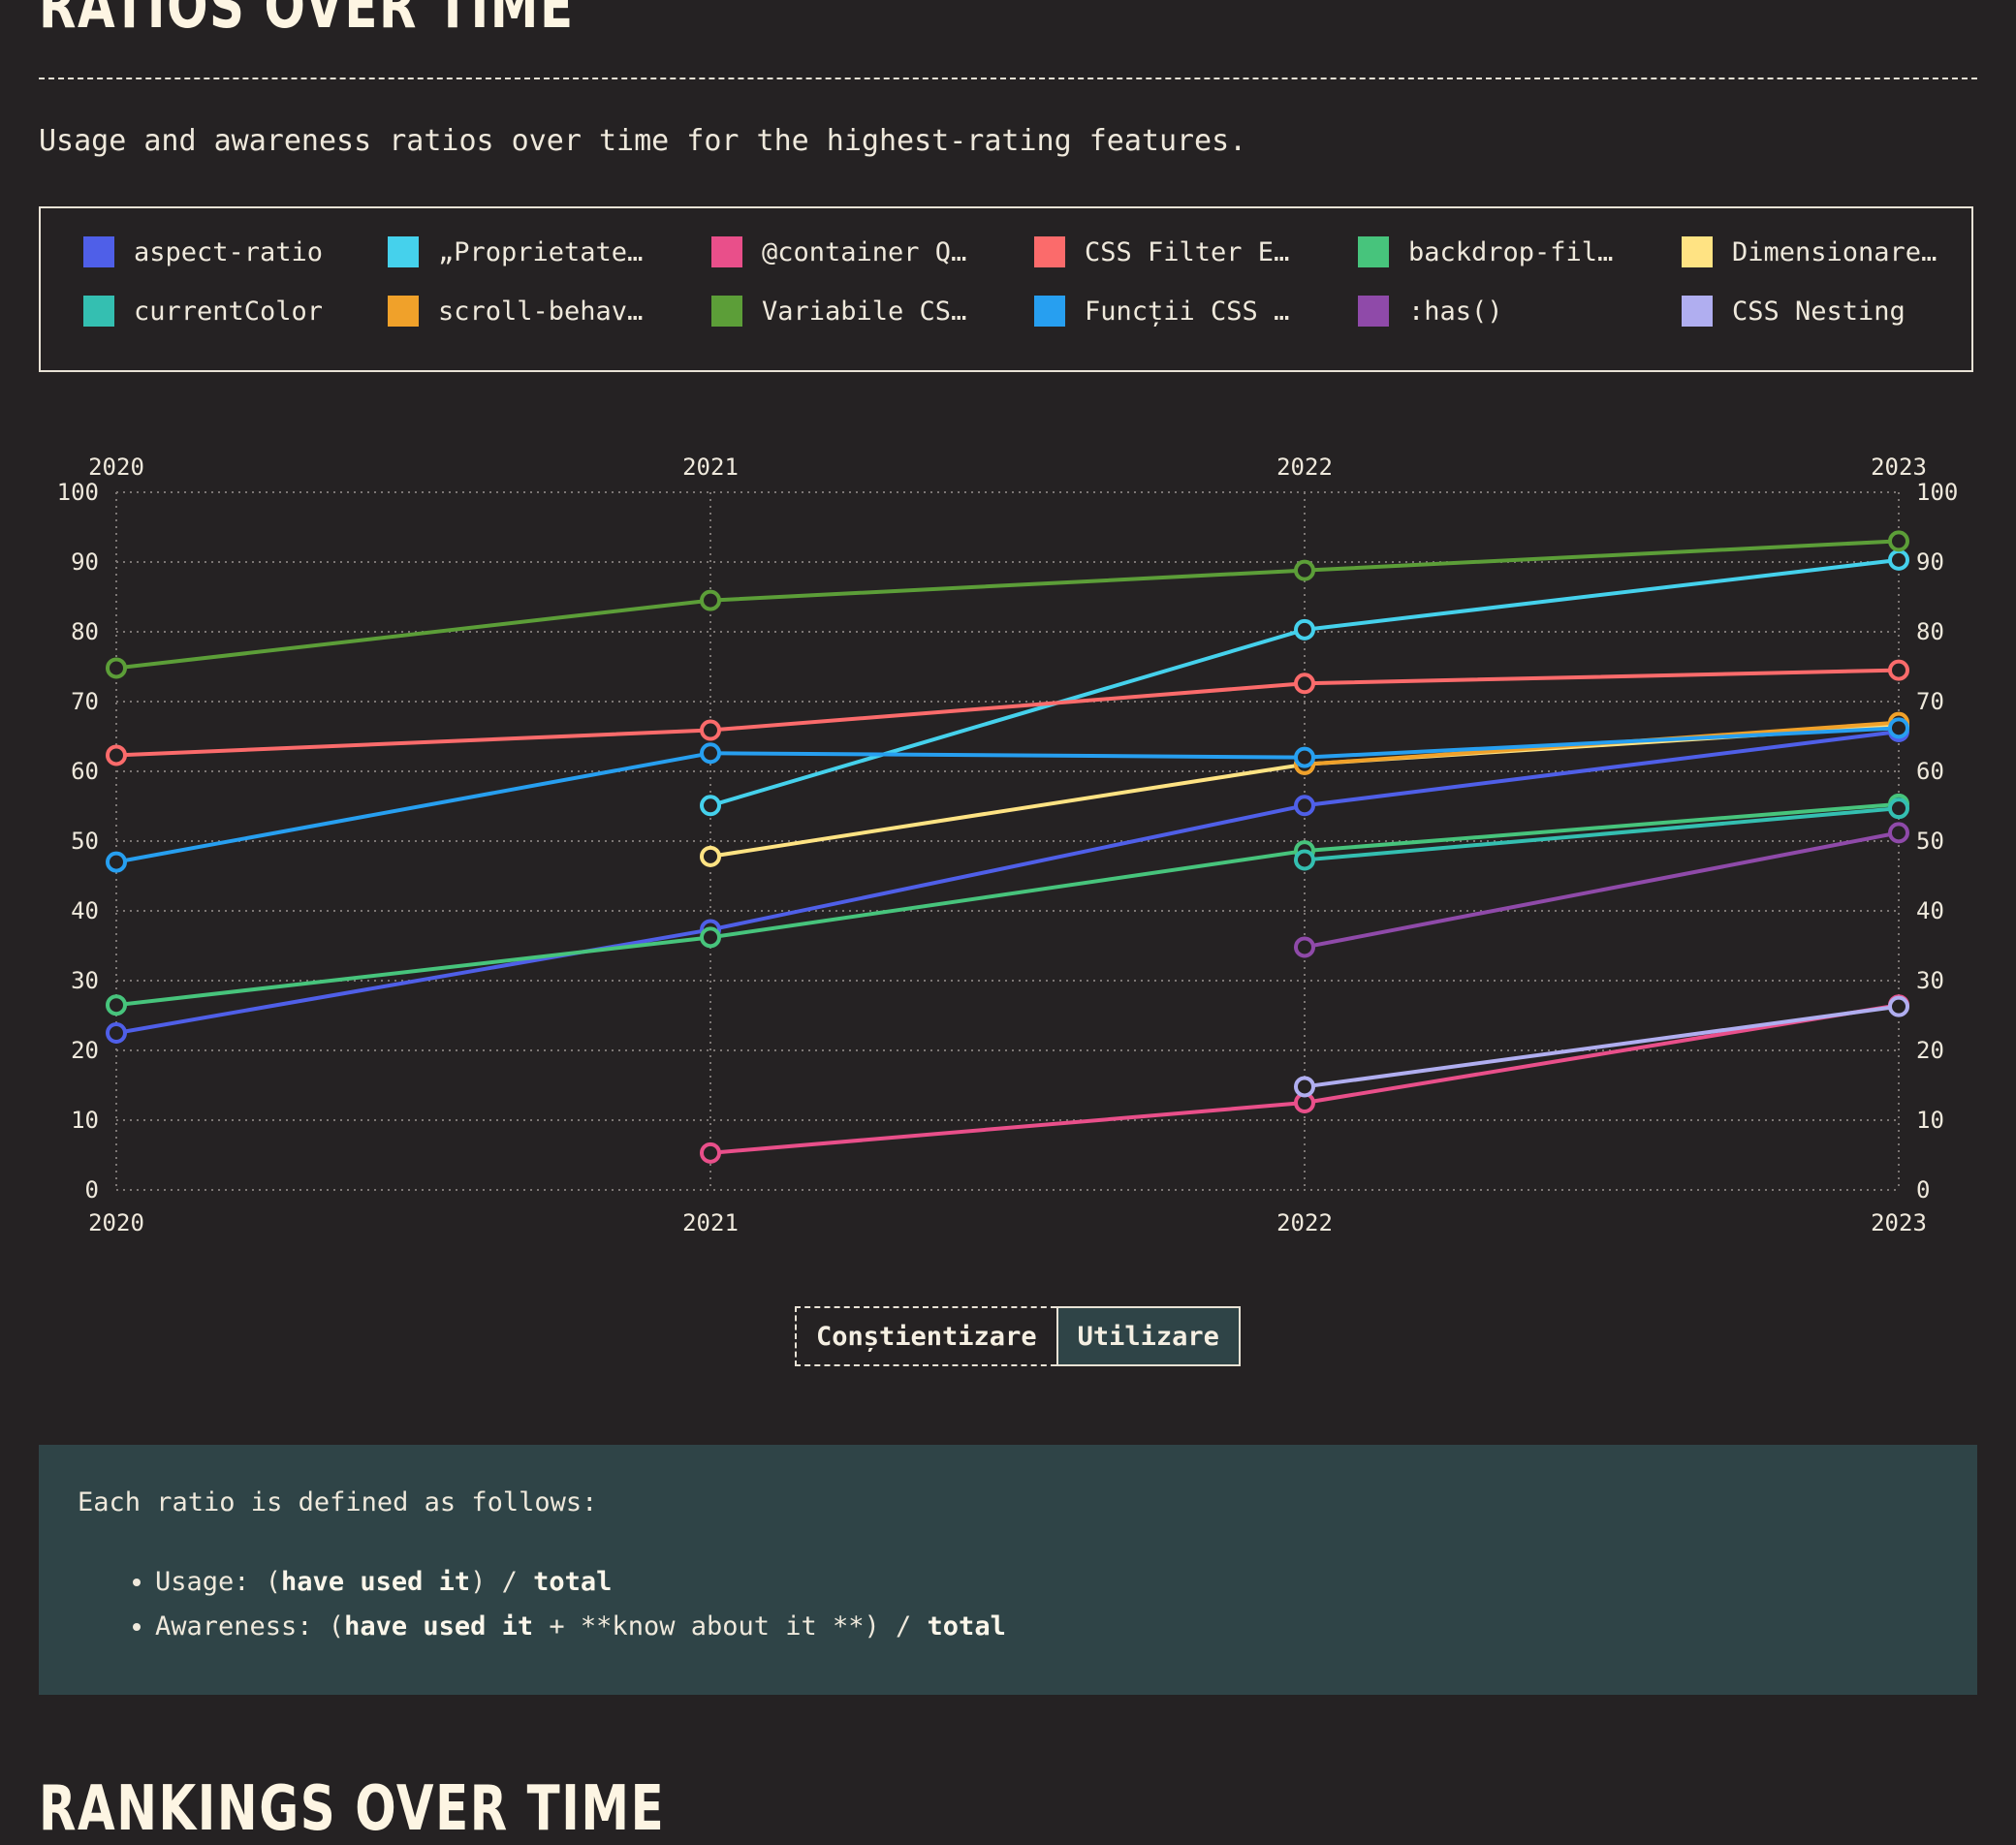 The height and width of the screenshot is (1845, 2016). I want to click on x-tick-label-top: 2021, so click(711, 467).